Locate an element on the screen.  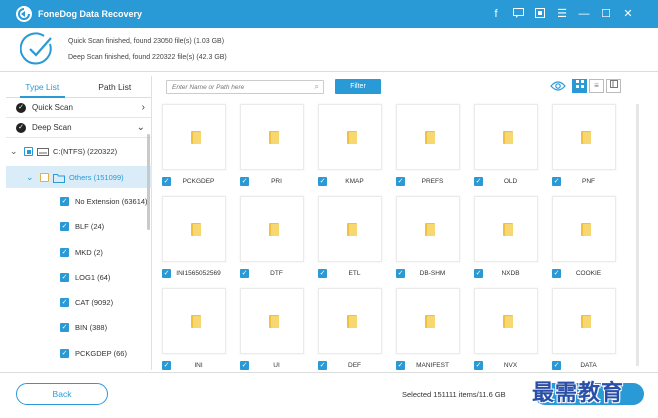
left-scrollbar is located at coordinates (148, 182).